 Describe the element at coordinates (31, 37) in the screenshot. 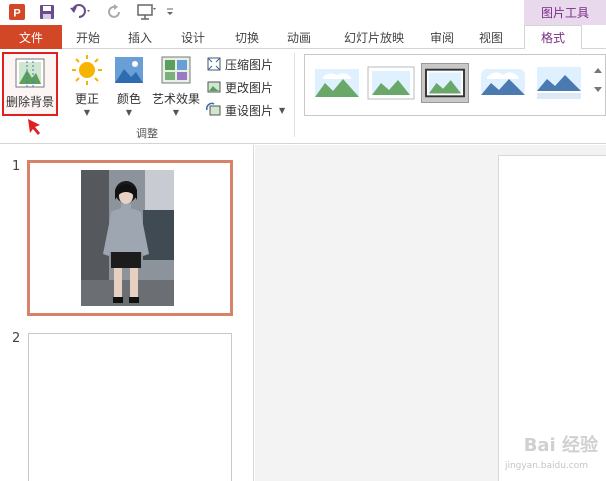

I see `tab-file: 文件` at that location.